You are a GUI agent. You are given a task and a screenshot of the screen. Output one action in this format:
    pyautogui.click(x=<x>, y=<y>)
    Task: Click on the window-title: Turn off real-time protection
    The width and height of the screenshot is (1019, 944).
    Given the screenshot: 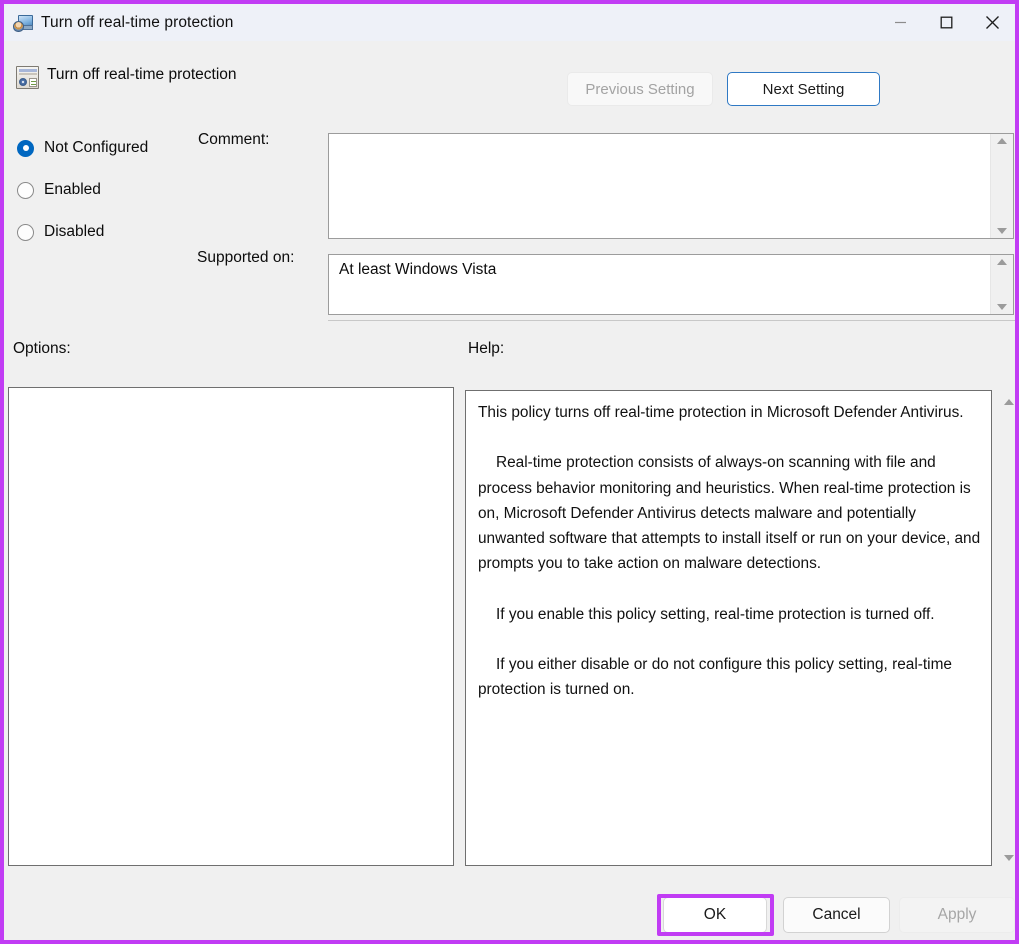 What is the action you would take?
    pyautogui.click(x=137, y=22)
    